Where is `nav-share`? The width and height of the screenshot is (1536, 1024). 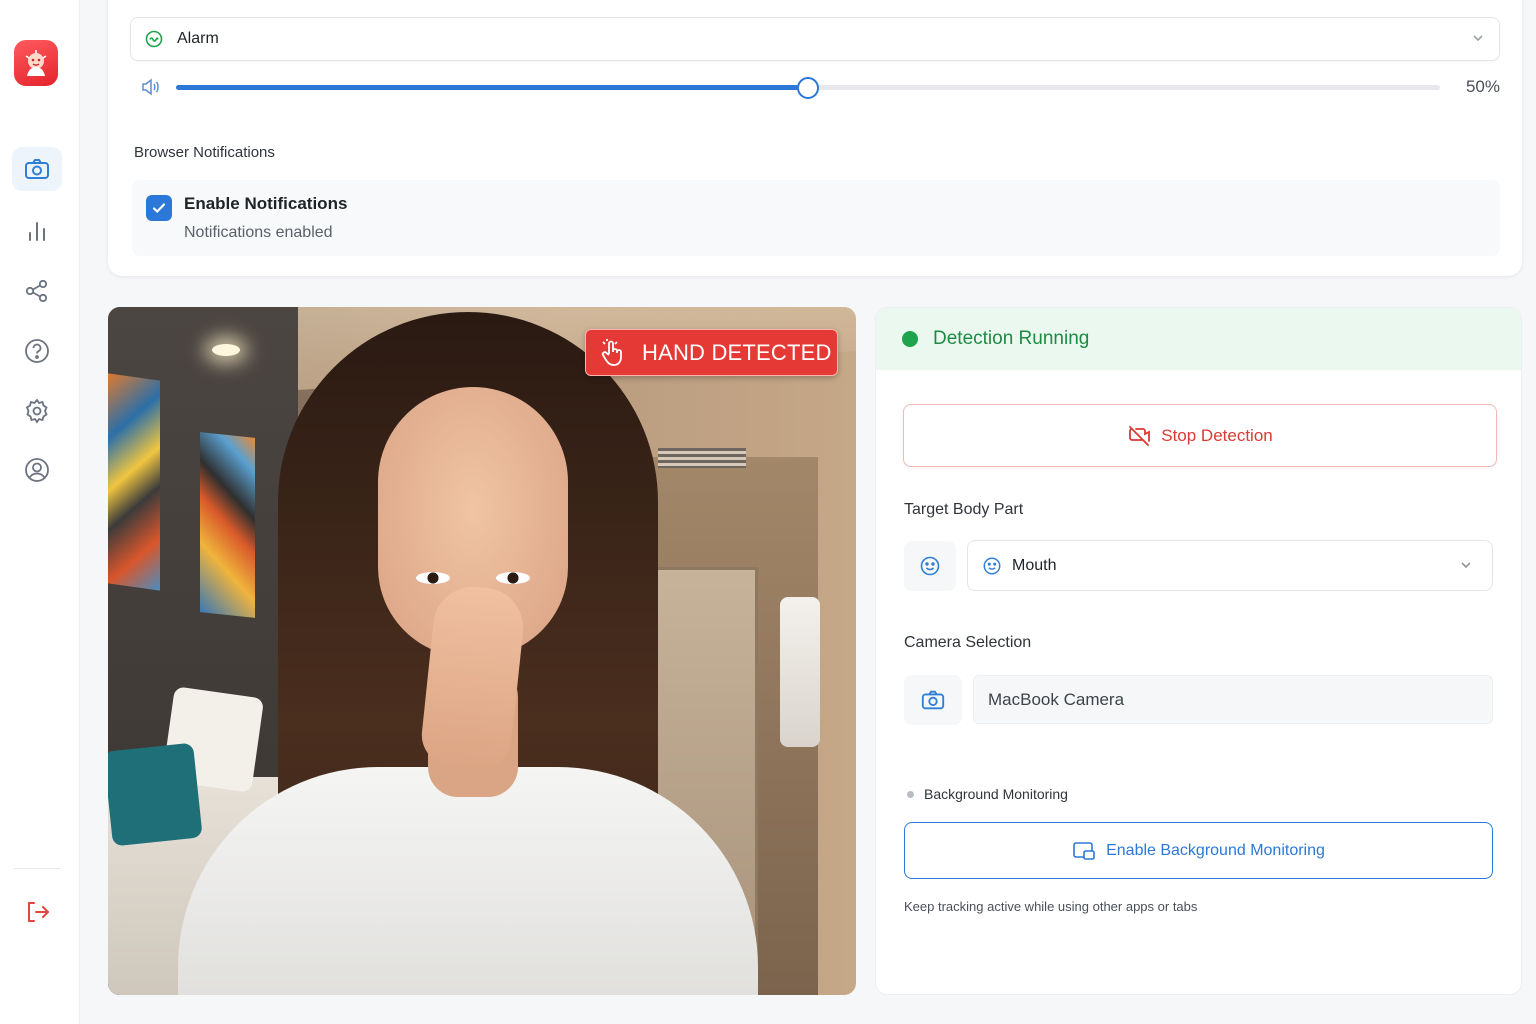 nav-share is located at coordinates (37, 291).